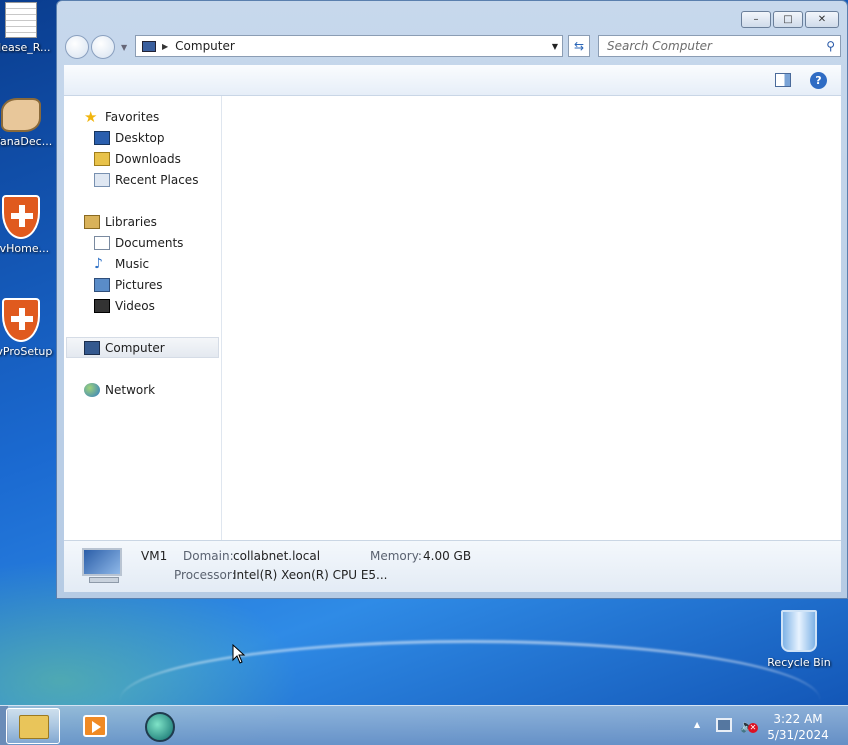 This screenshot has width=848, height=745. Describe the element at coordinates (396, 556) in the screenshot. I see `memory-label: Memory:` at that location.